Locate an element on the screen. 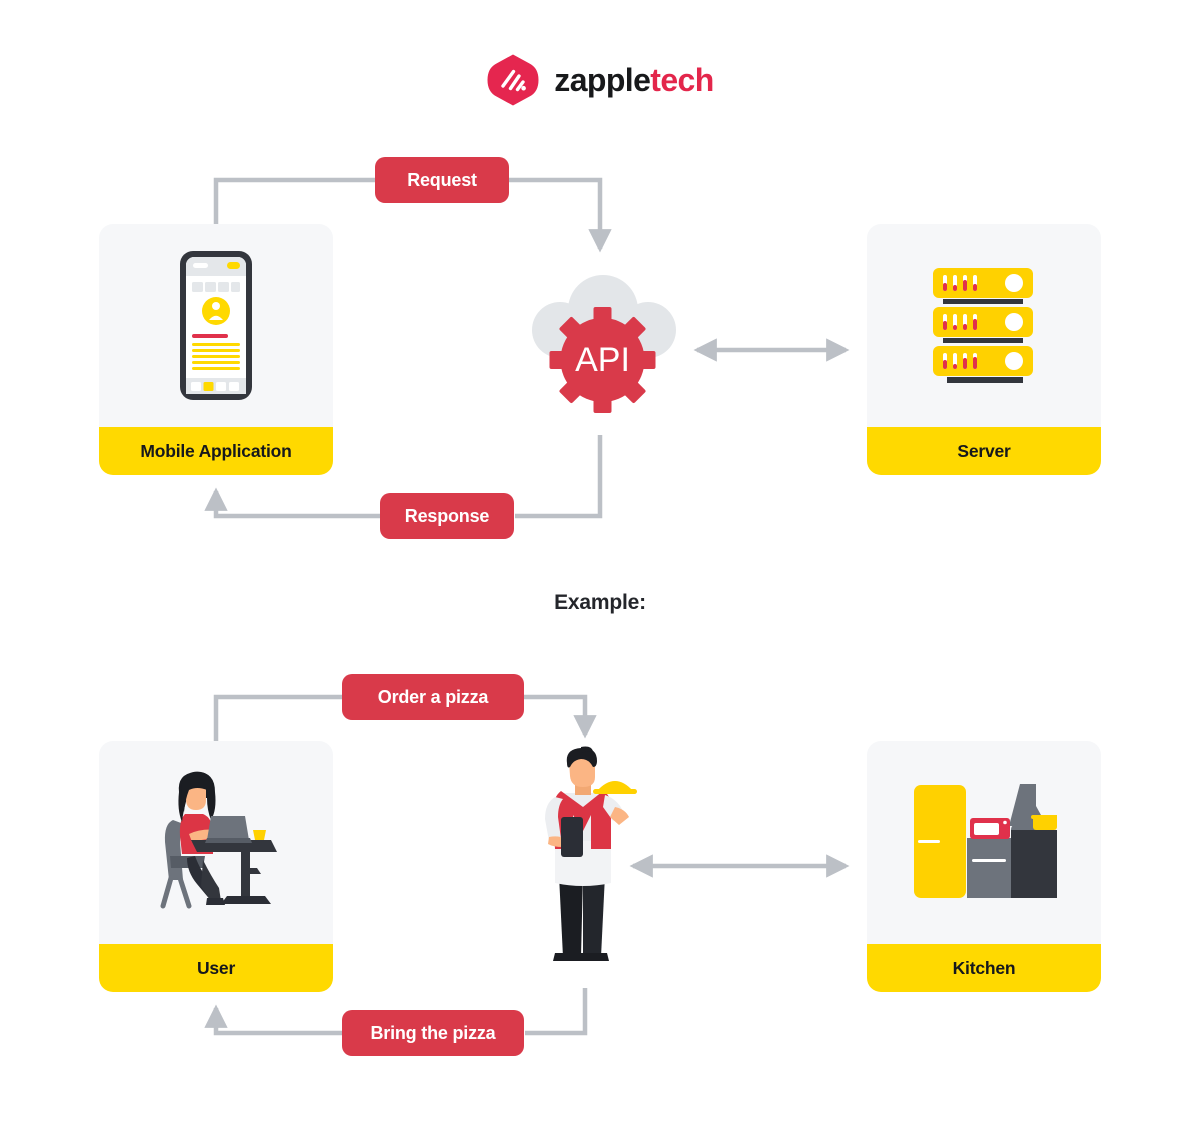 The height and width of the screenshot is (1127, 1200). logo-word-primary: zapple is located at coordinates (602, 80).